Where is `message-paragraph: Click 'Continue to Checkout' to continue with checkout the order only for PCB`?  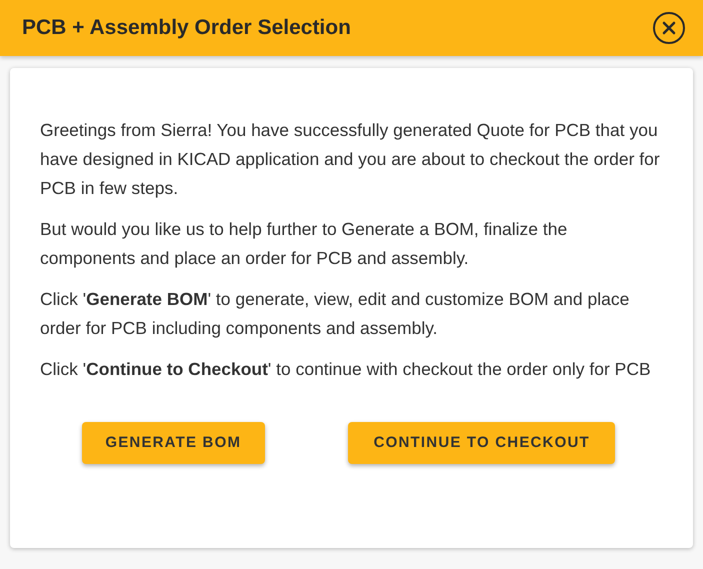 message-paragraph: Click 'Continue to Checkout' to continue with checkout the order only for PCB is located at coordinates (346, 369).